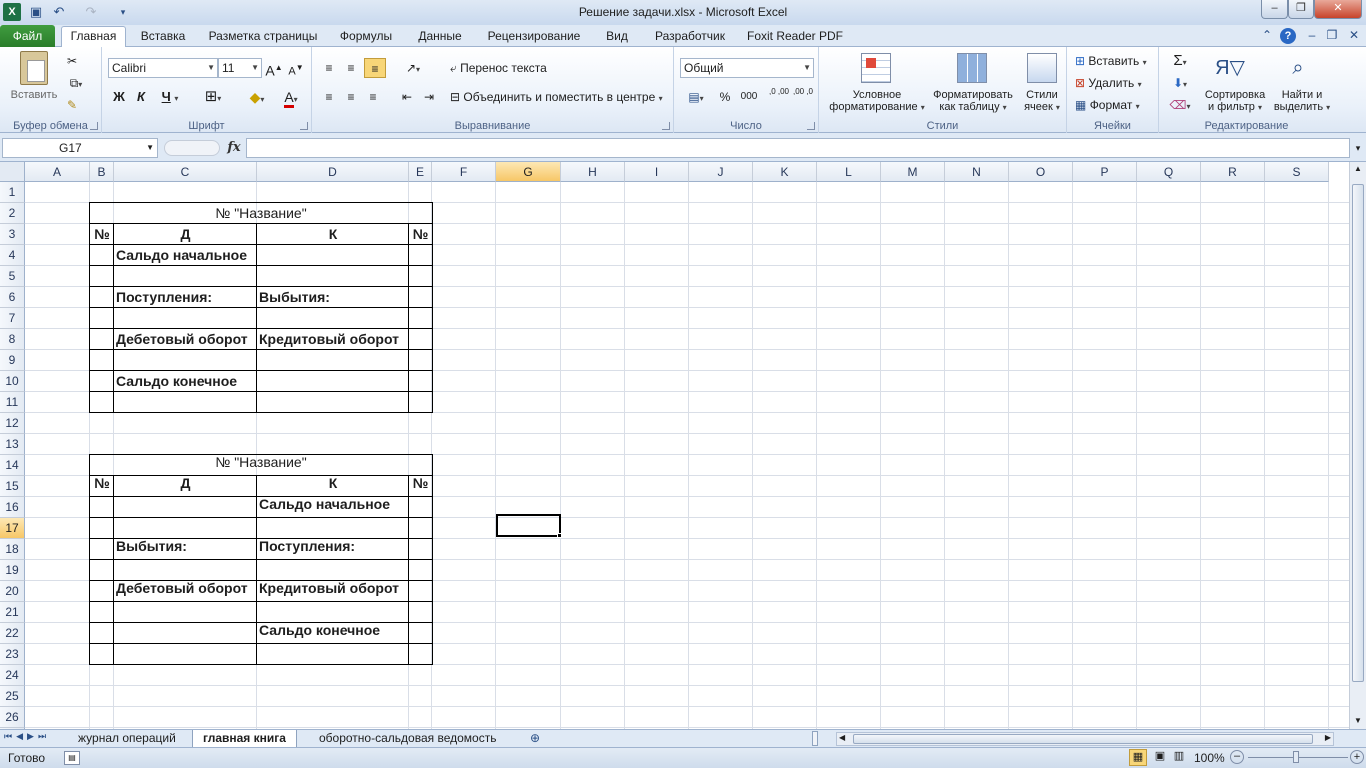 The width and height of the screenshot is (1366, 768). What do you see at coordinates (181, 588) in the screenshot?
I see `table2-debit-turnover: Дебетовый оборот` at bounding box center [181, 588].